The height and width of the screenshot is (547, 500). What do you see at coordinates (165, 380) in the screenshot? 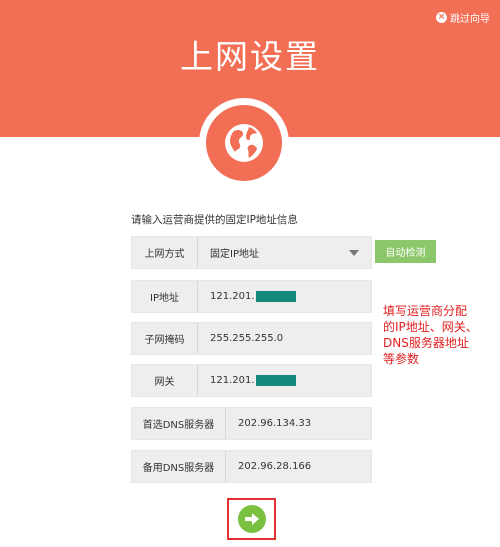
I see `gateway-label: 网关` at bounding box center [165, 380].